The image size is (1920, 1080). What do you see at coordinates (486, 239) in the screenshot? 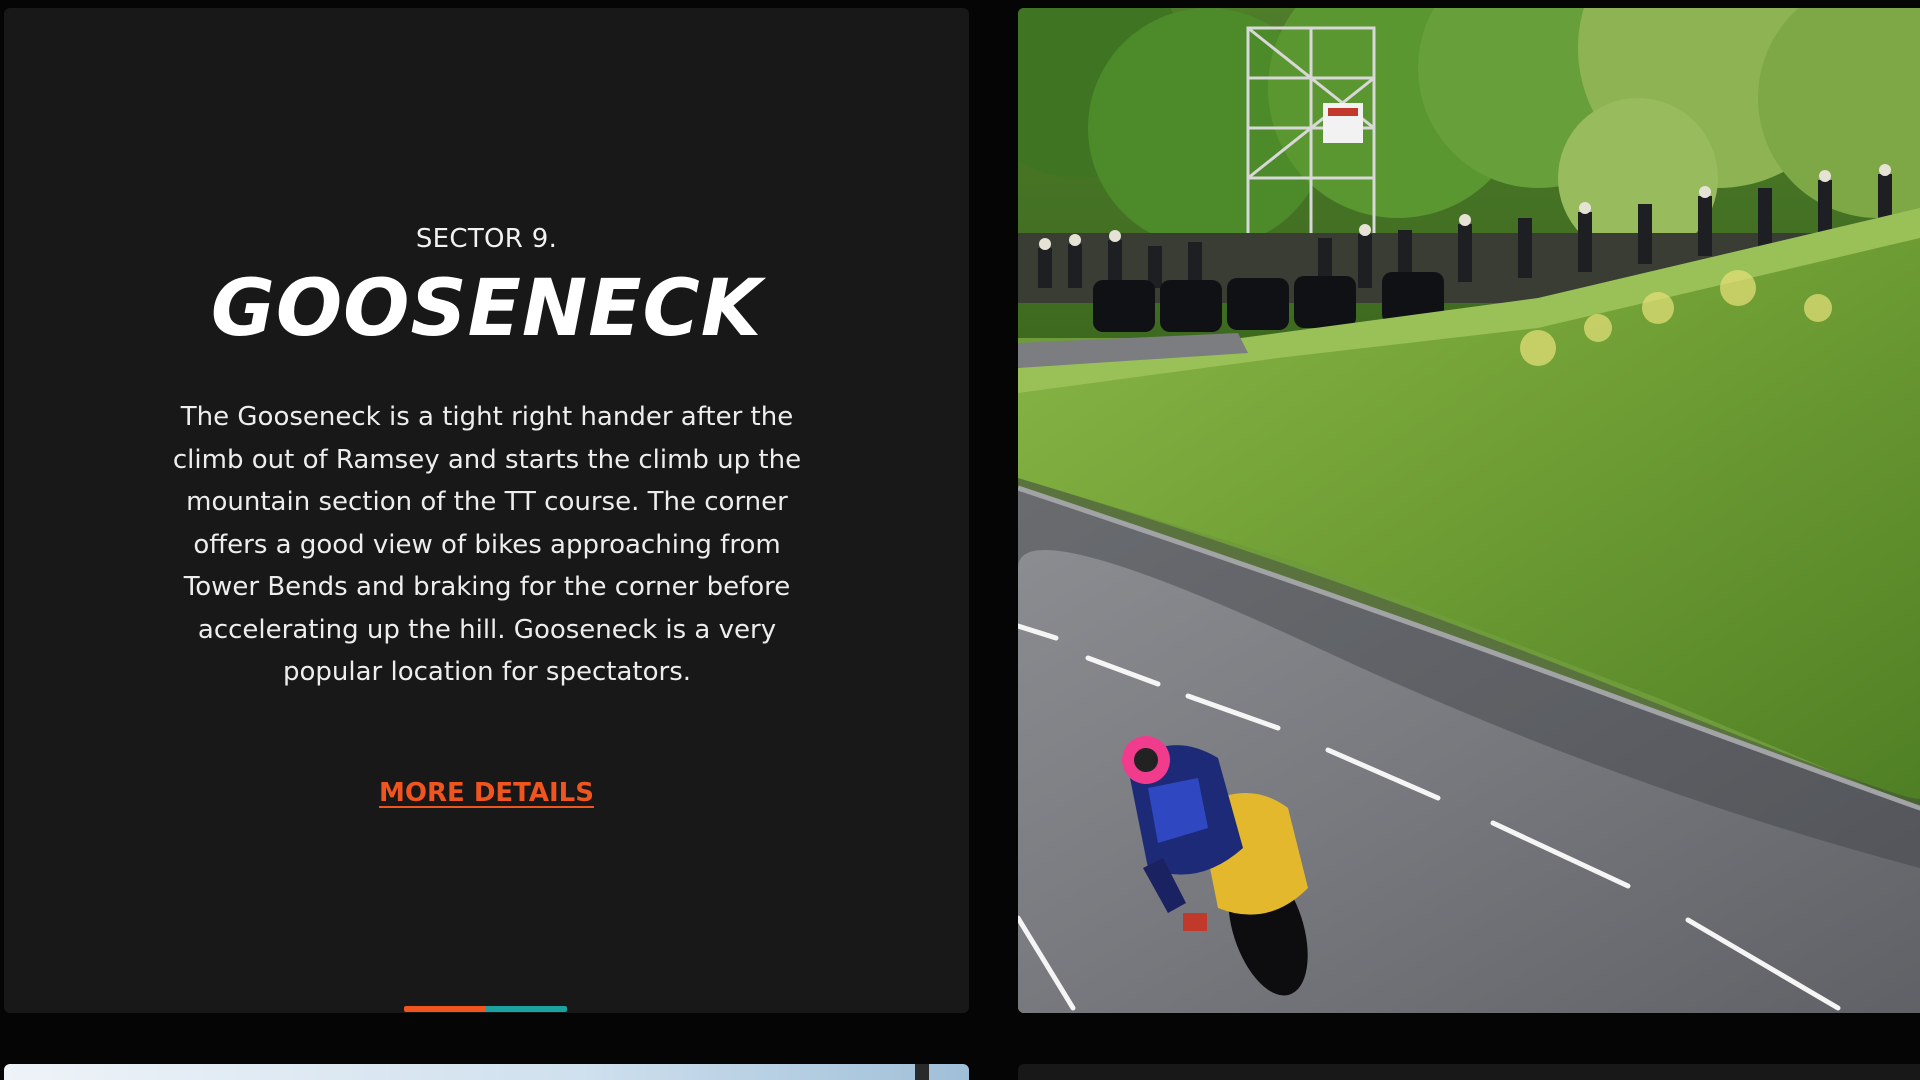
I see `sector-number: SECTOR 9.` at bounding box center [486, 239].